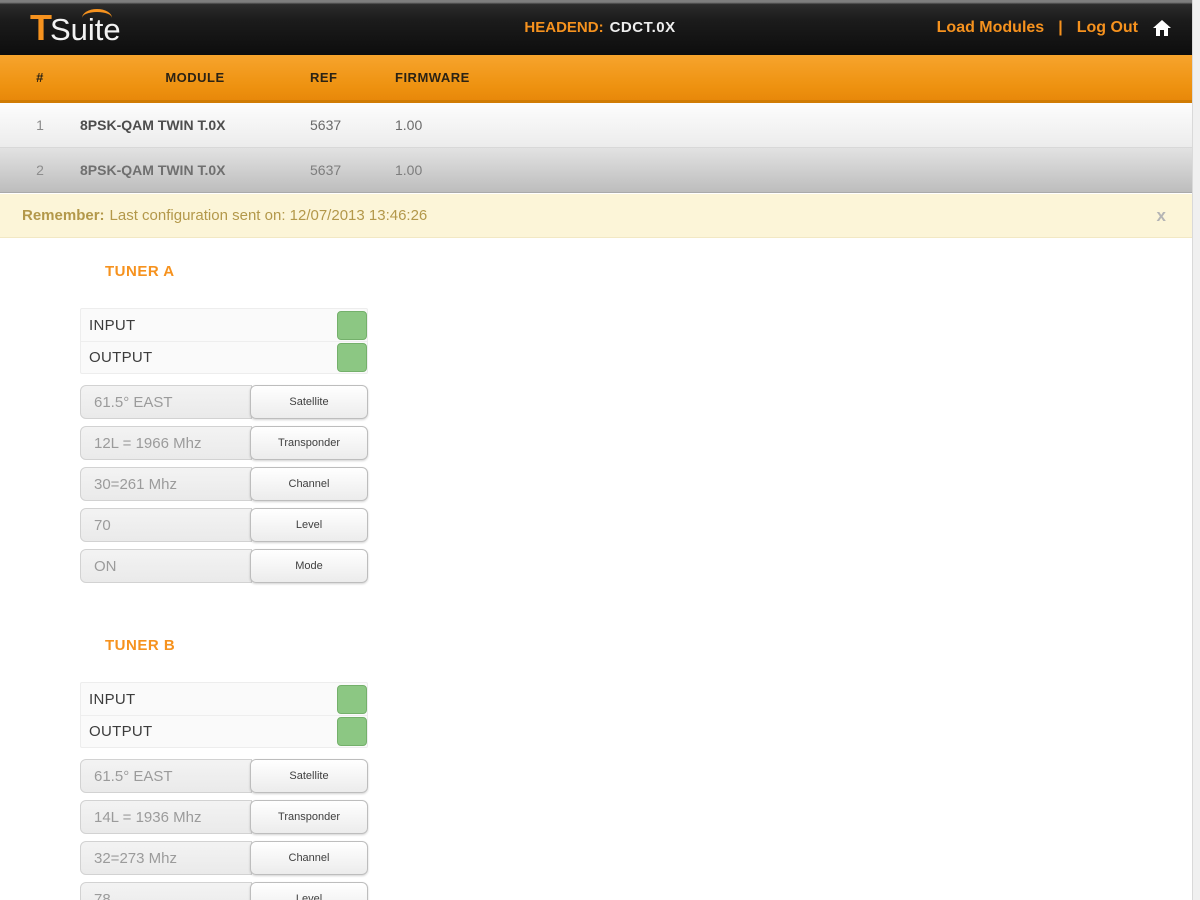  What do you see at coordinates (309, 566) in the screenshot?
I see `mode-button: Mode` at bounding box center [309, 566].